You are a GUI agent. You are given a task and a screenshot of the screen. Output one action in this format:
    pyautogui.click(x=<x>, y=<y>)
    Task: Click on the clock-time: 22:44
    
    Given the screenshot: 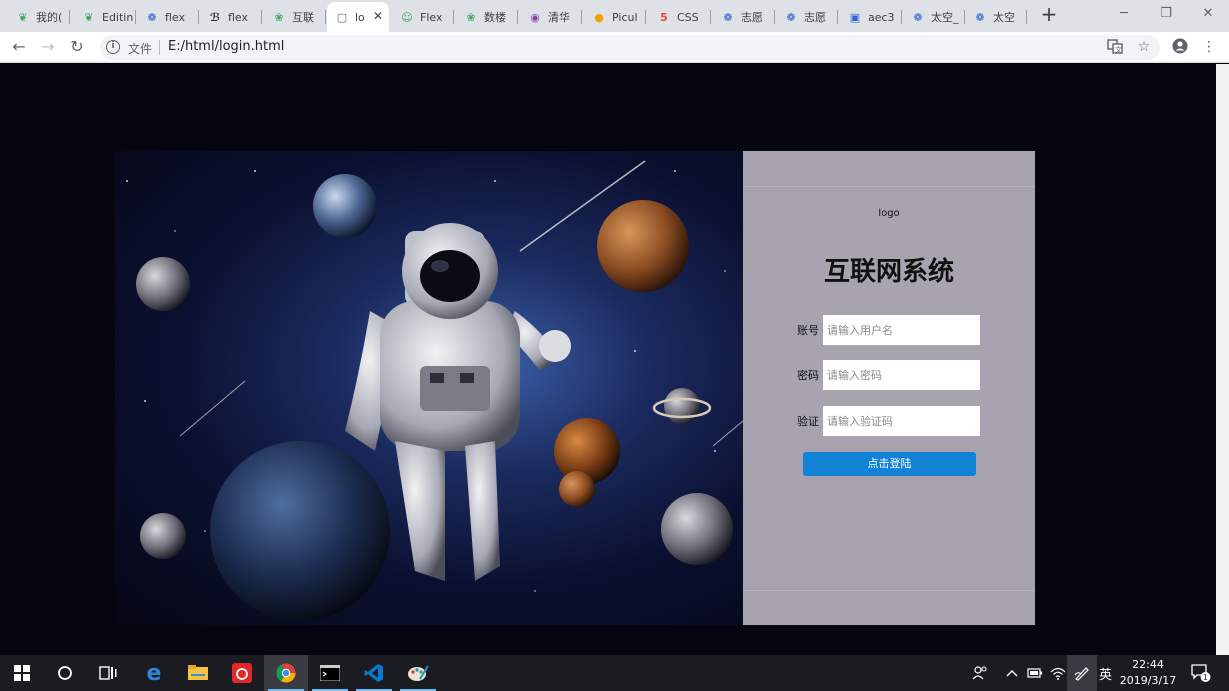 What is the action you would take?
    pyautogui.click(x=1148, y=664)
    